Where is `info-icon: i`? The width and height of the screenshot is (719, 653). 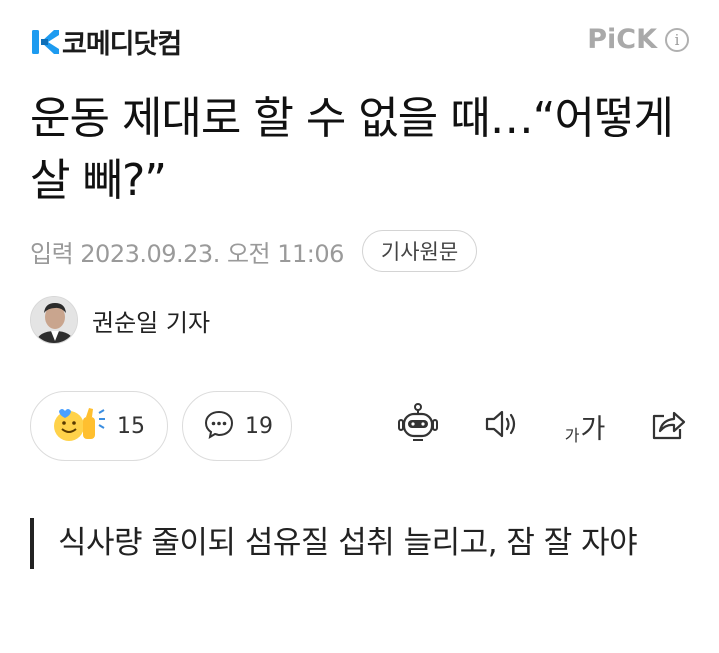 info-icon: i is located at coordinates (677, 39).